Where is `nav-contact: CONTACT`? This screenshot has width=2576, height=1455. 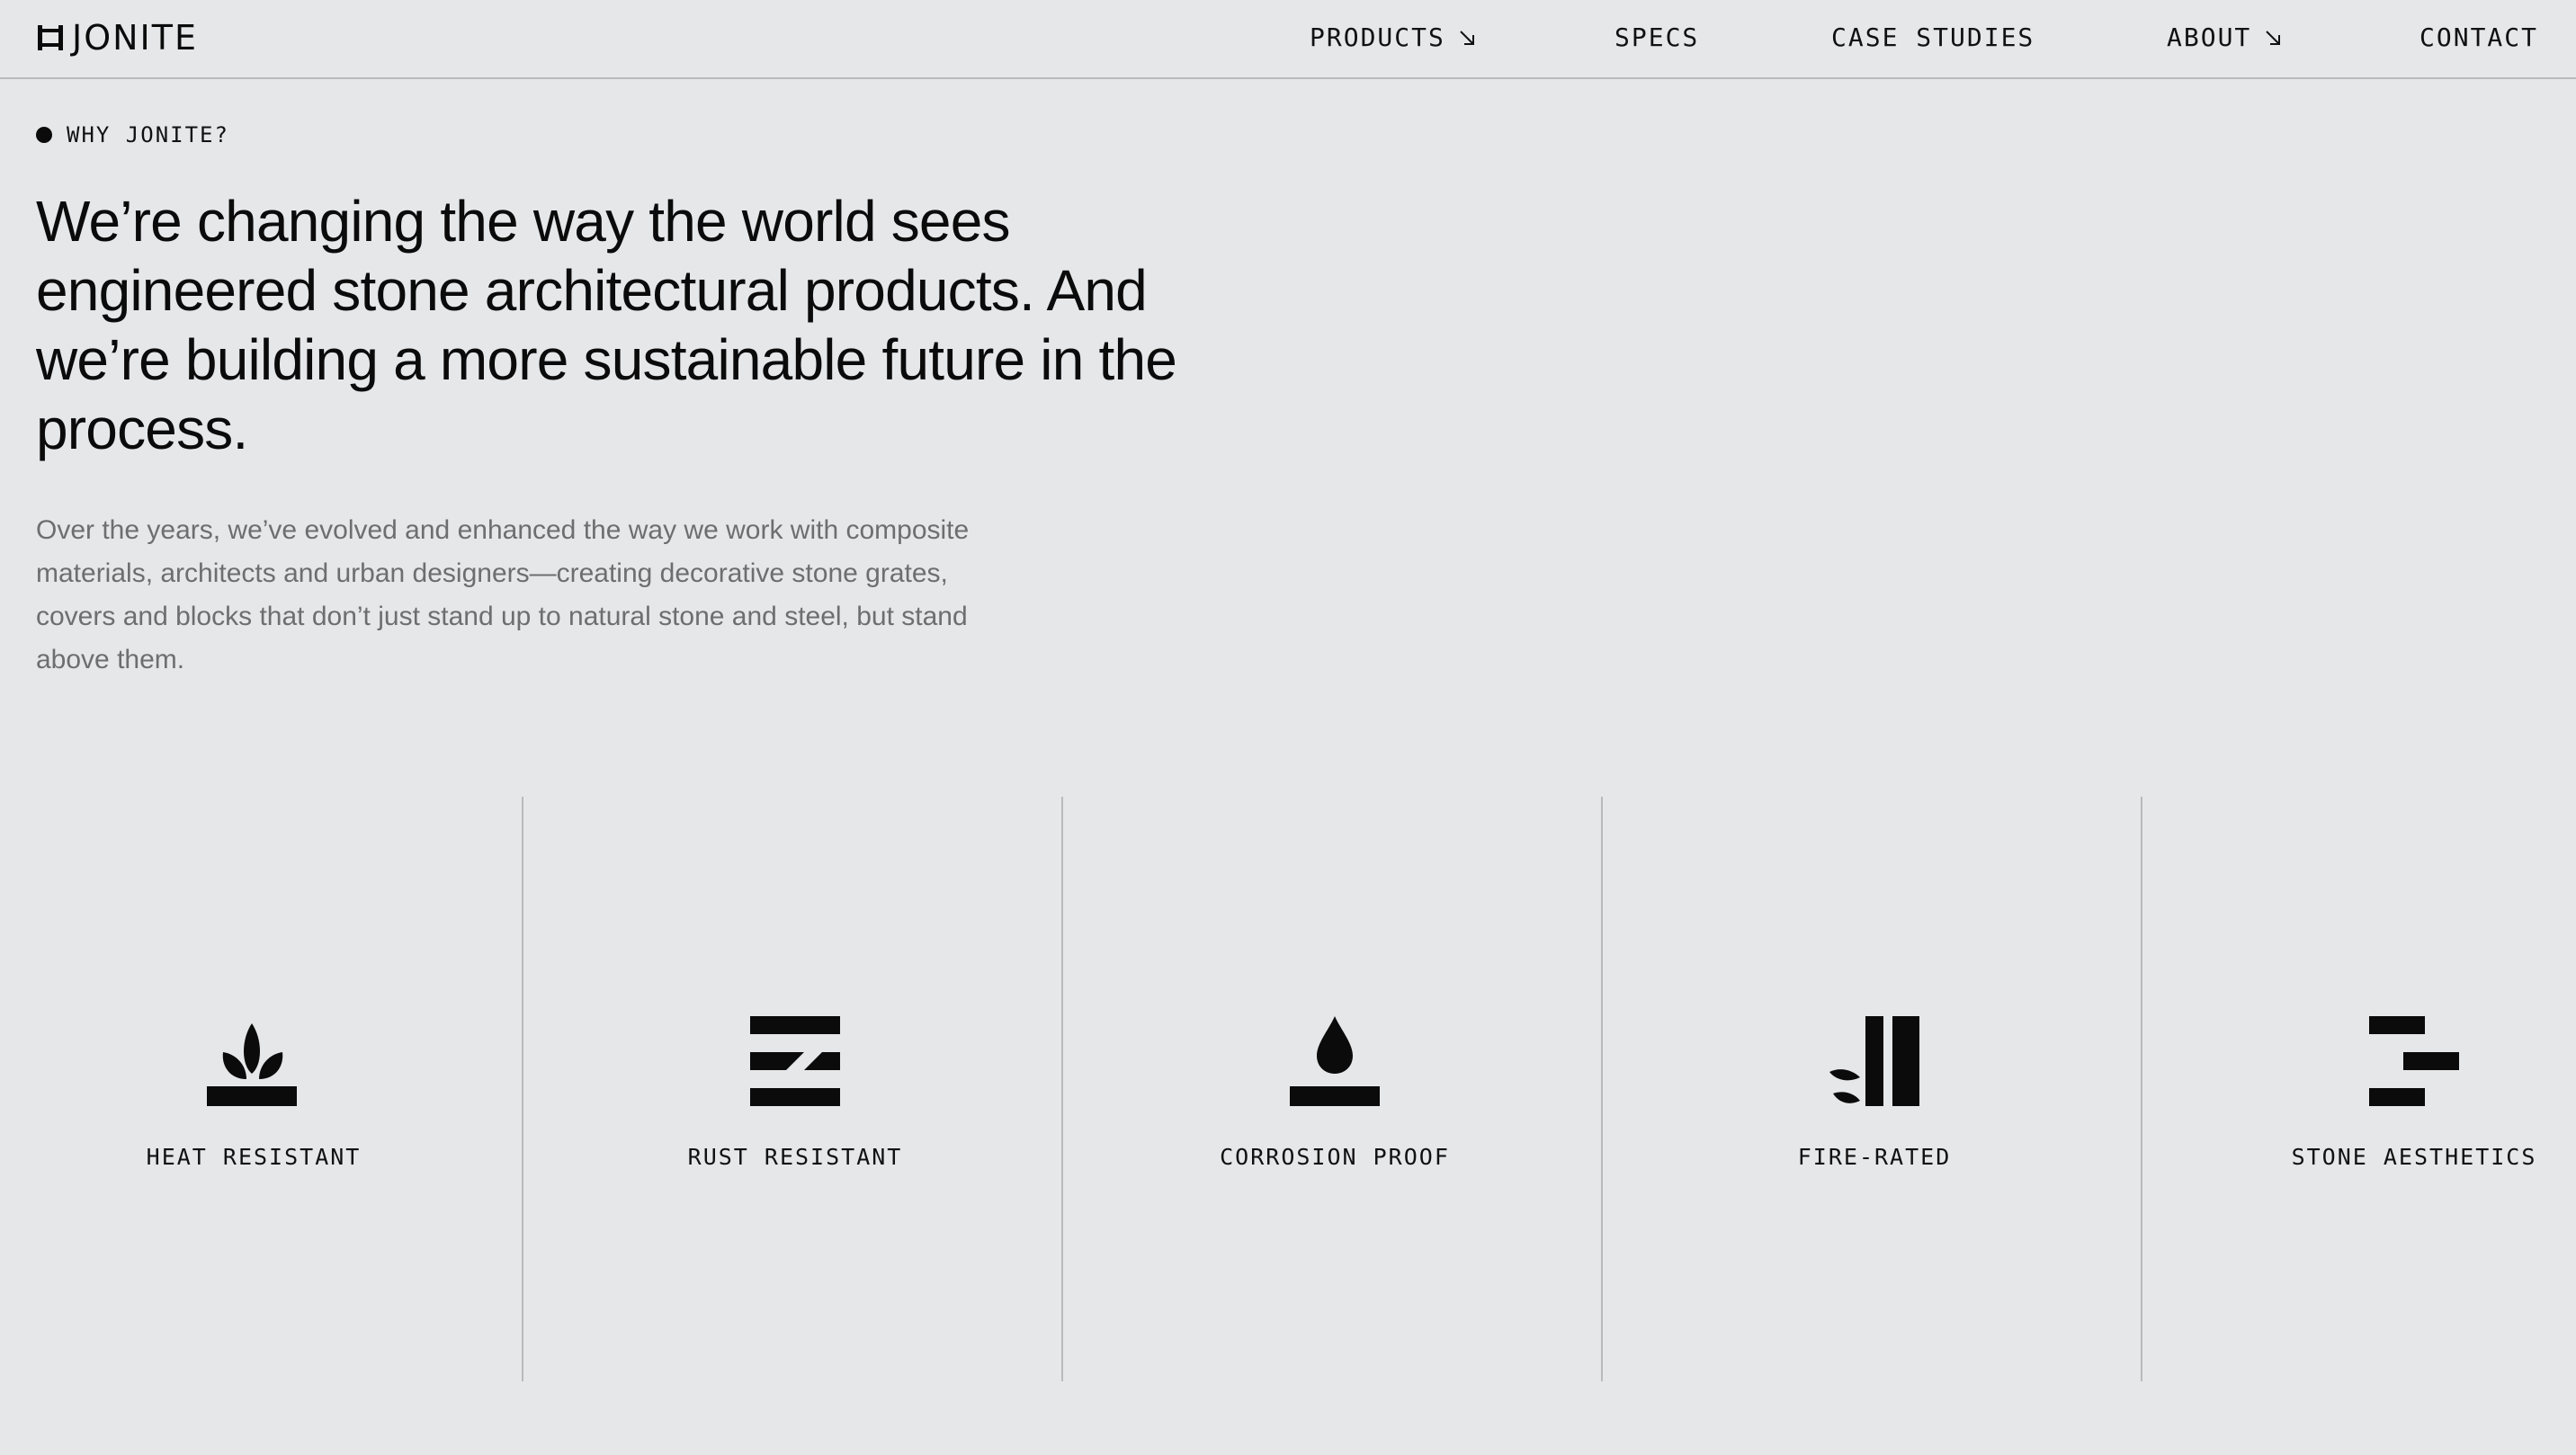 nav-contact: CONTACT is located at coordinates (2478, 38).